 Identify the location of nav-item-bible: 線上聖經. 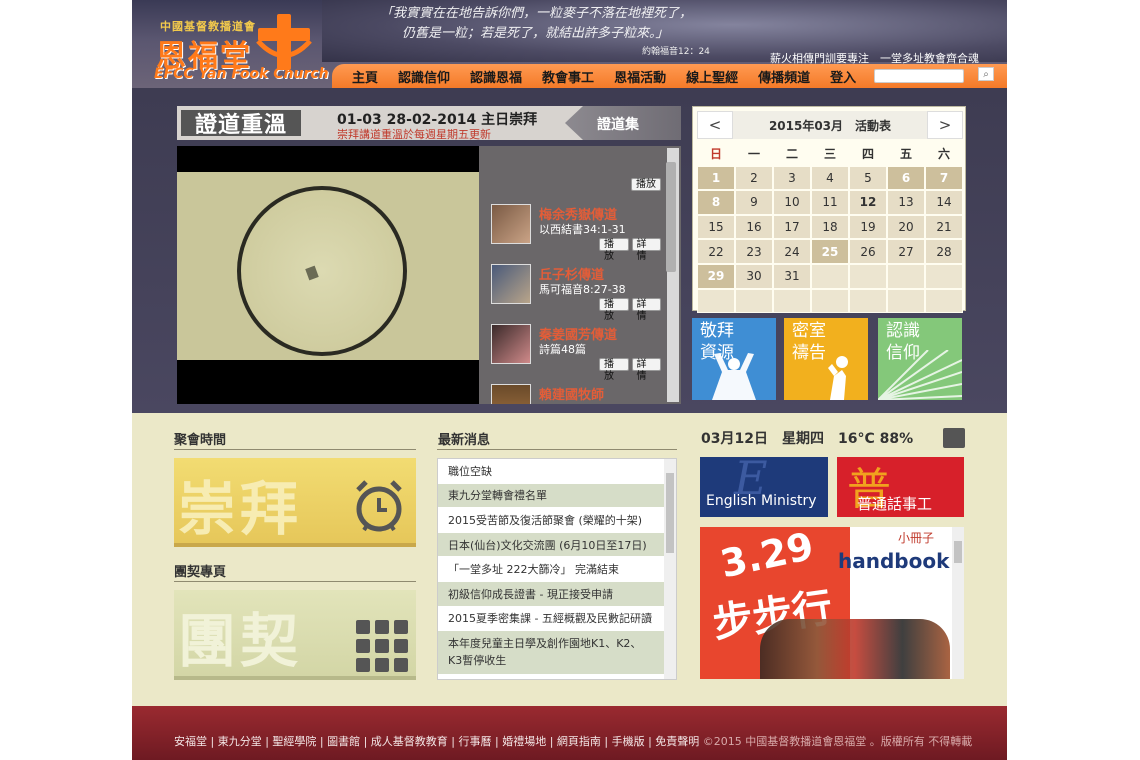
(712, 76).